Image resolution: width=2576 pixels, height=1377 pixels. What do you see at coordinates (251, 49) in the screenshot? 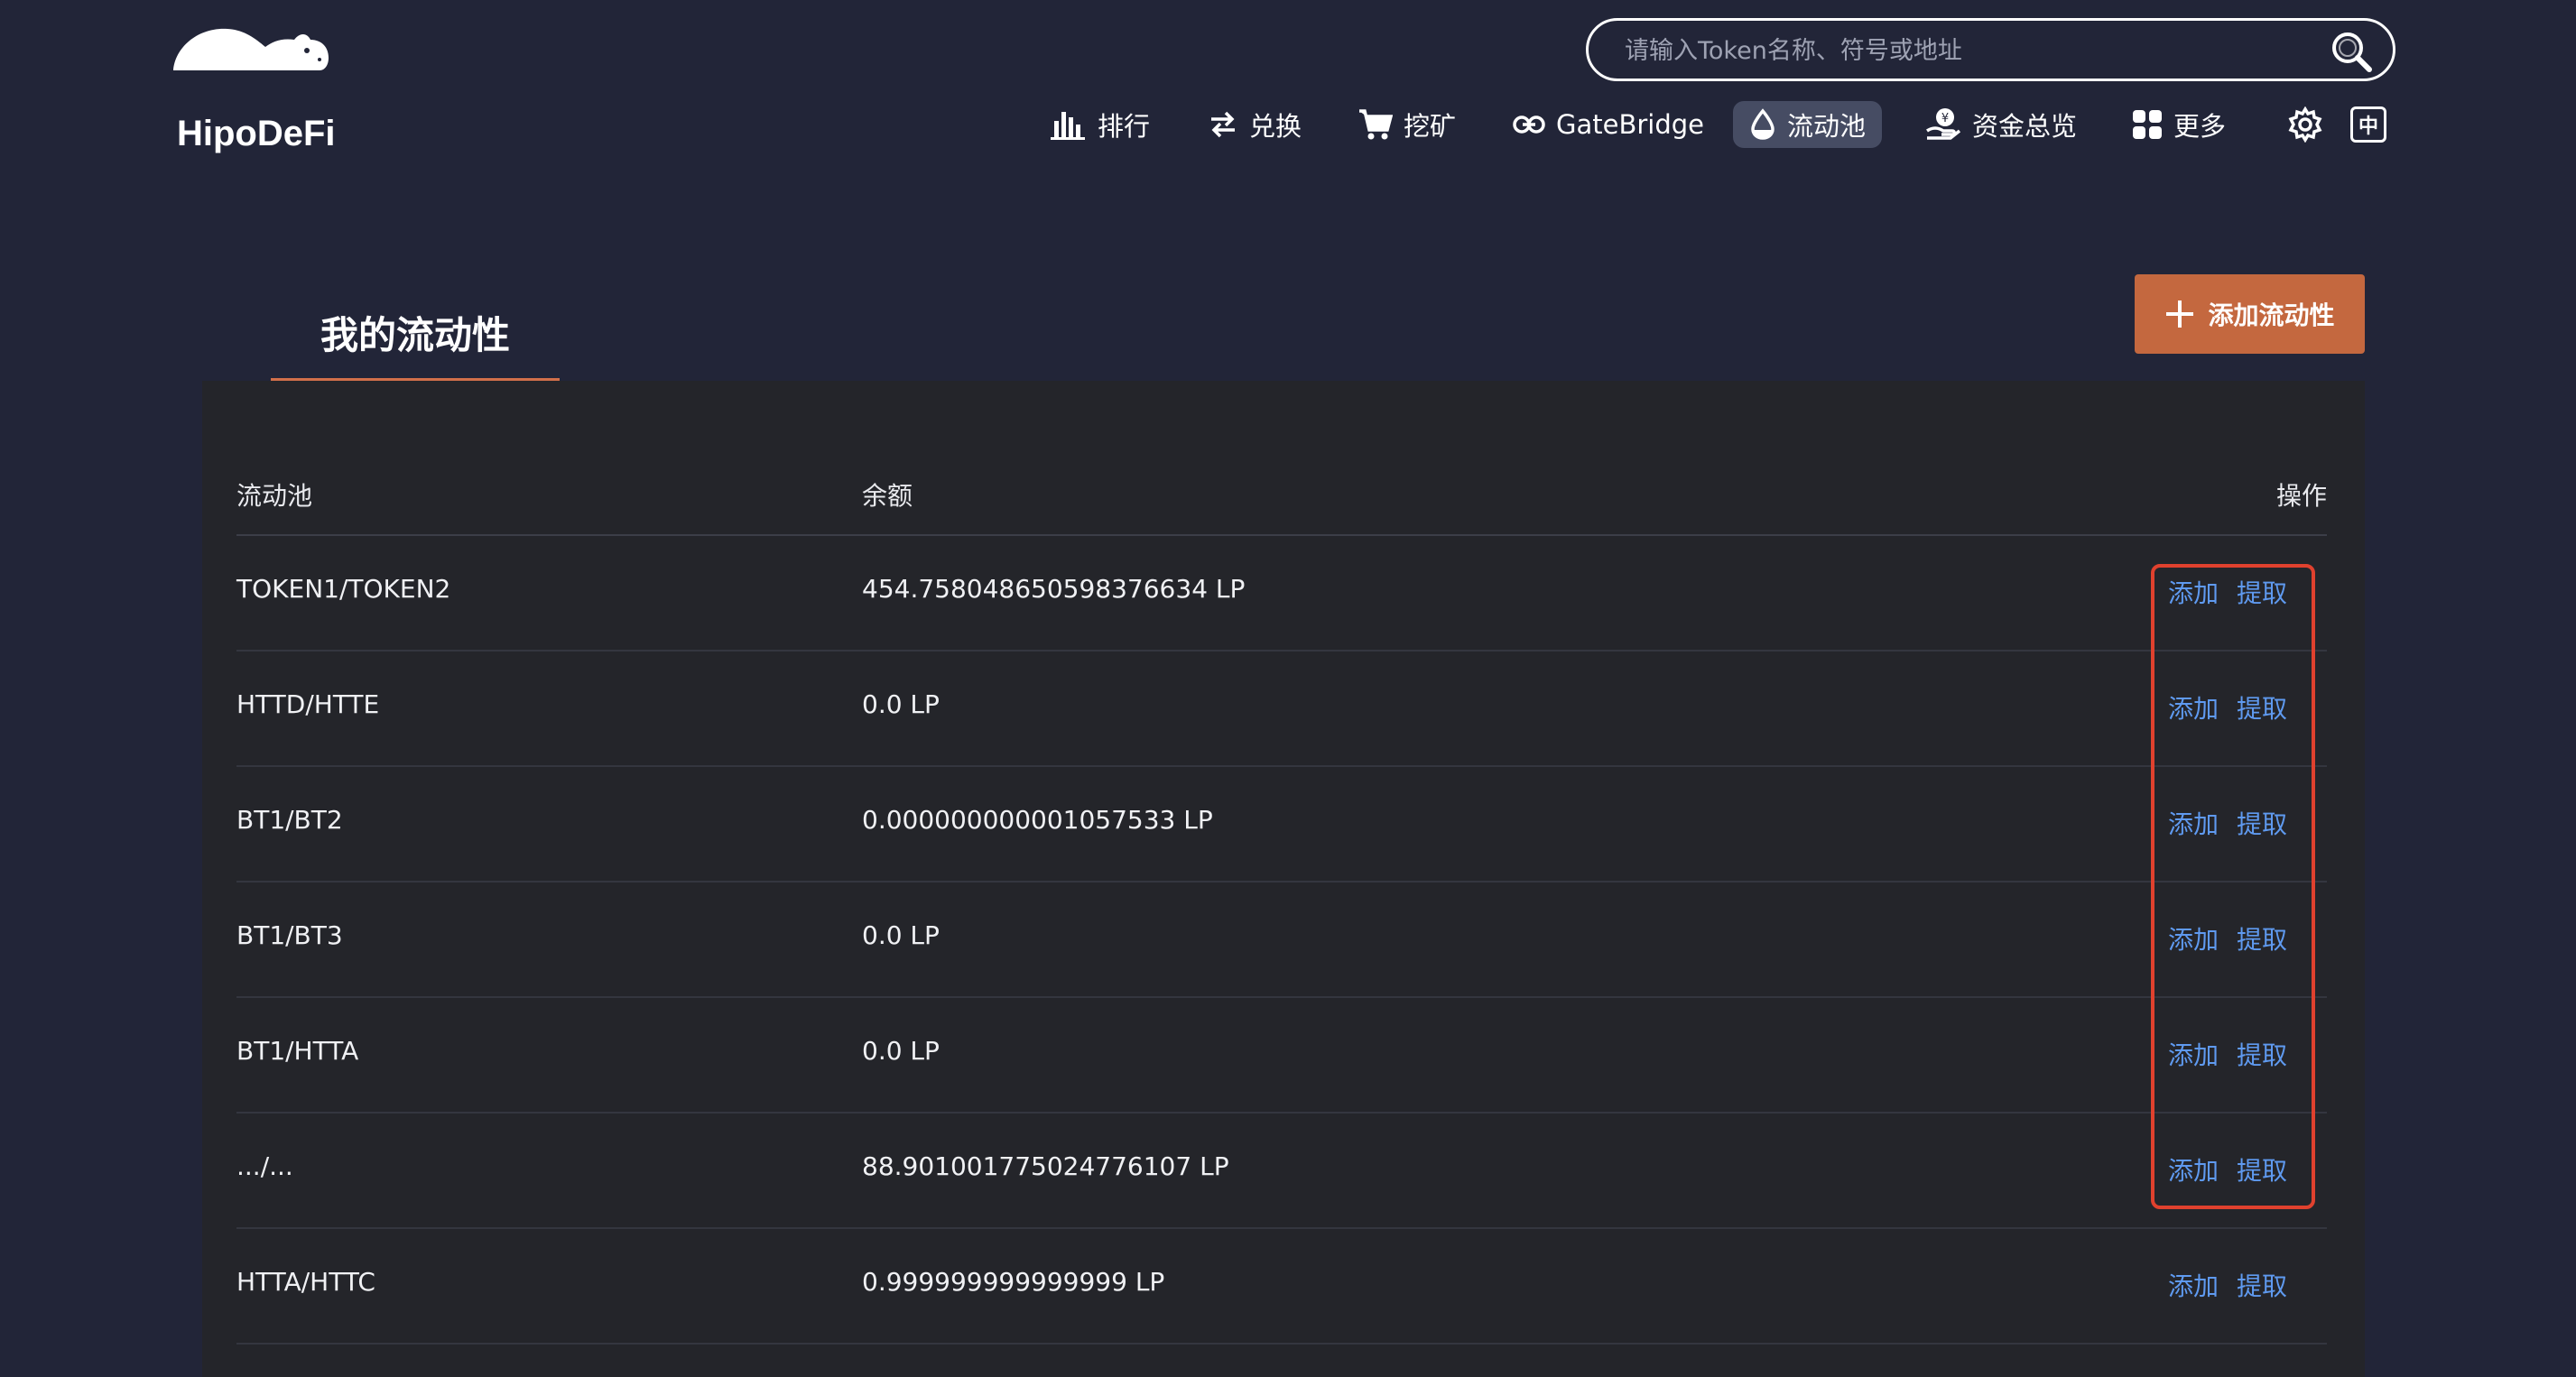
I see `hippo-logo-icon` at bounding box center [251, 49].